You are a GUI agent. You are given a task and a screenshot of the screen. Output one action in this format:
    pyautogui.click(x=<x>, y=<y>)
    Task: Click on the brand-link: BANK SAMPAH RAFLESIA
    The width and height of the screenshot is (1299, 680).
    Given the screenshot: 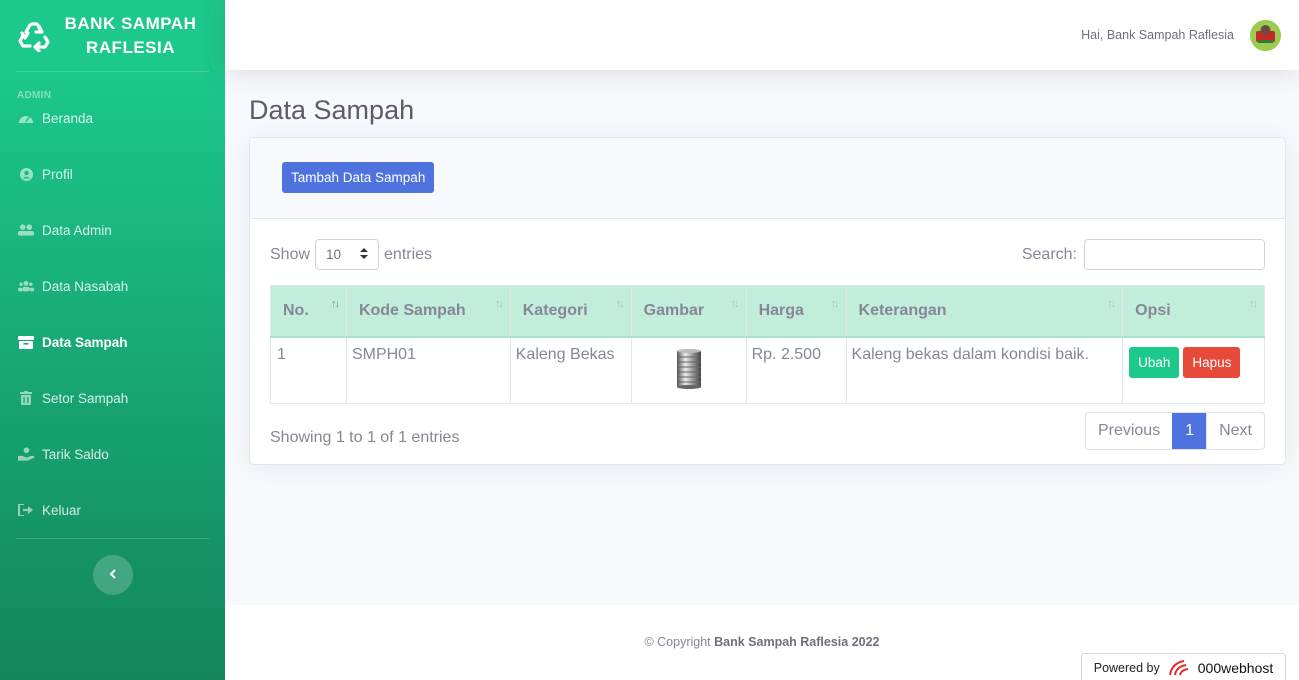 What is the action you would take?
    pyautogui.click(x=112, y=35)
    